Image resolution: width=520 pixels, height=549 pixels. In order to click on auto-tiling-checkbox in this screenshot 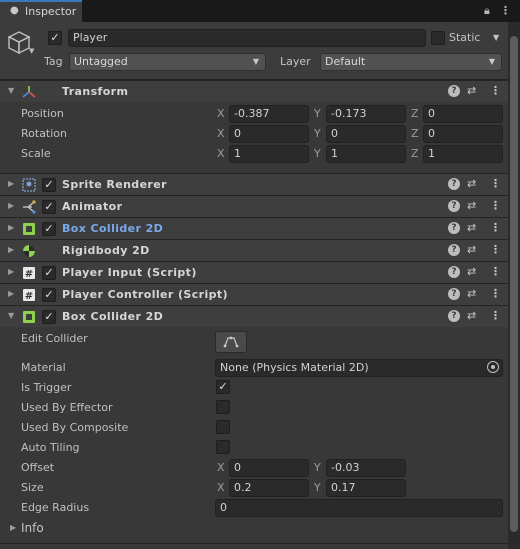, I will do `click(223, 447)`.